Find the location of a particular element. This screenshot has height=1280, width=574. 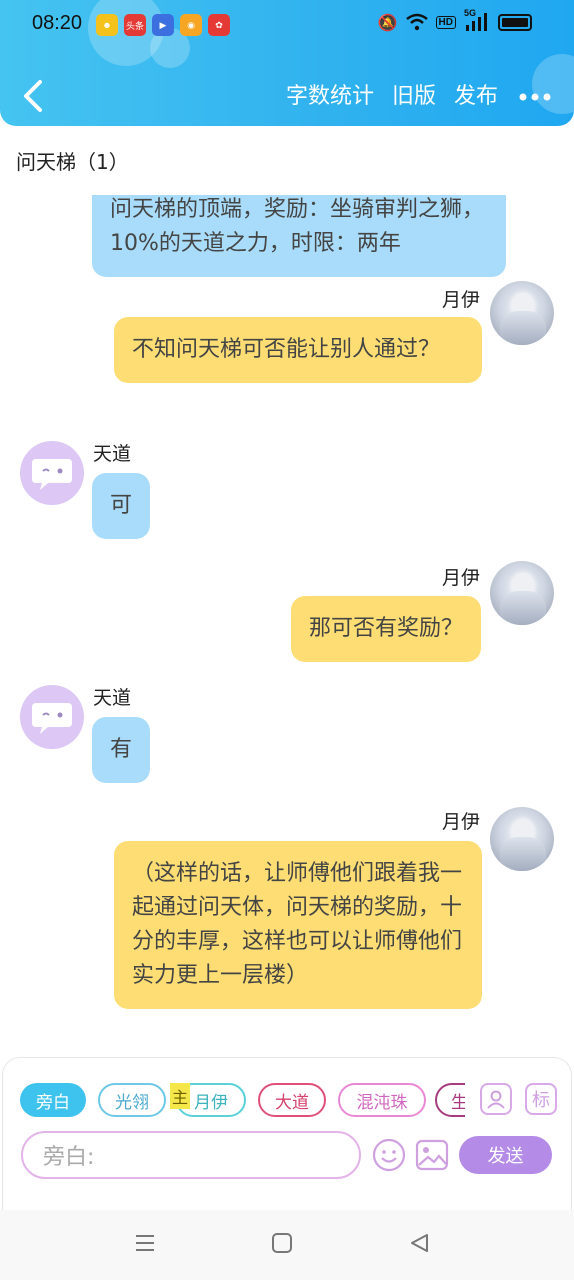

app-header: 08:20 ☻ 头条 ▶ ◉ ✿ 🔕 HD 5G 字数统计 旧版 发布 is located at coordinates (287, 63).